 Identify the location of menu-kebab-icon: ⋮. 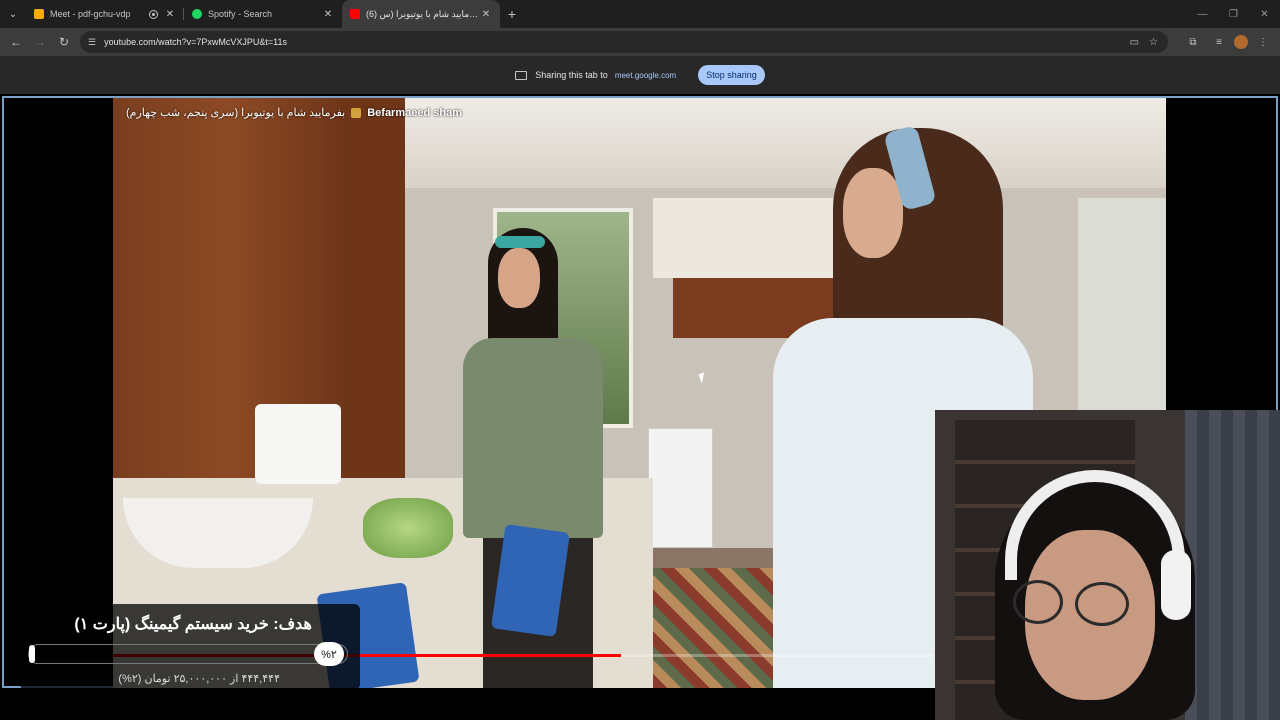
(1263, 42).